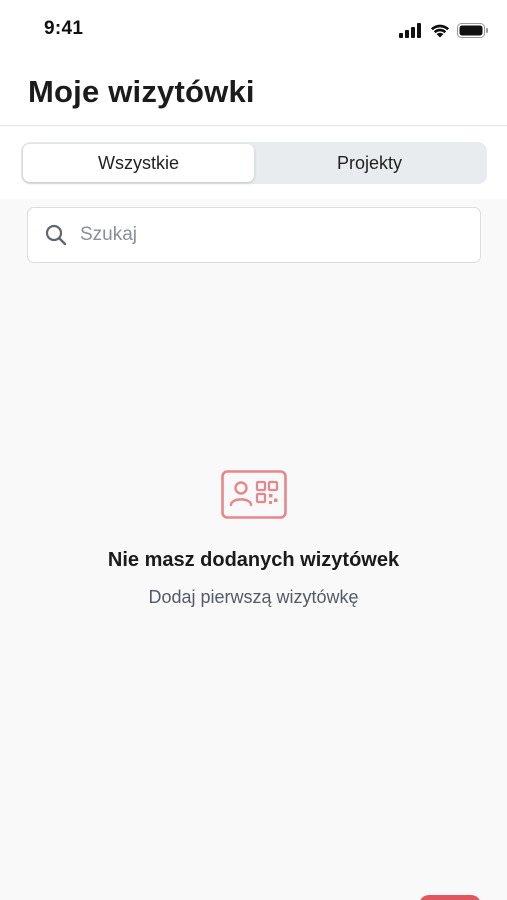  I want to click on empty-state-subtitle: Dodaj pierwszą wizytówkę, so click(253, 597).